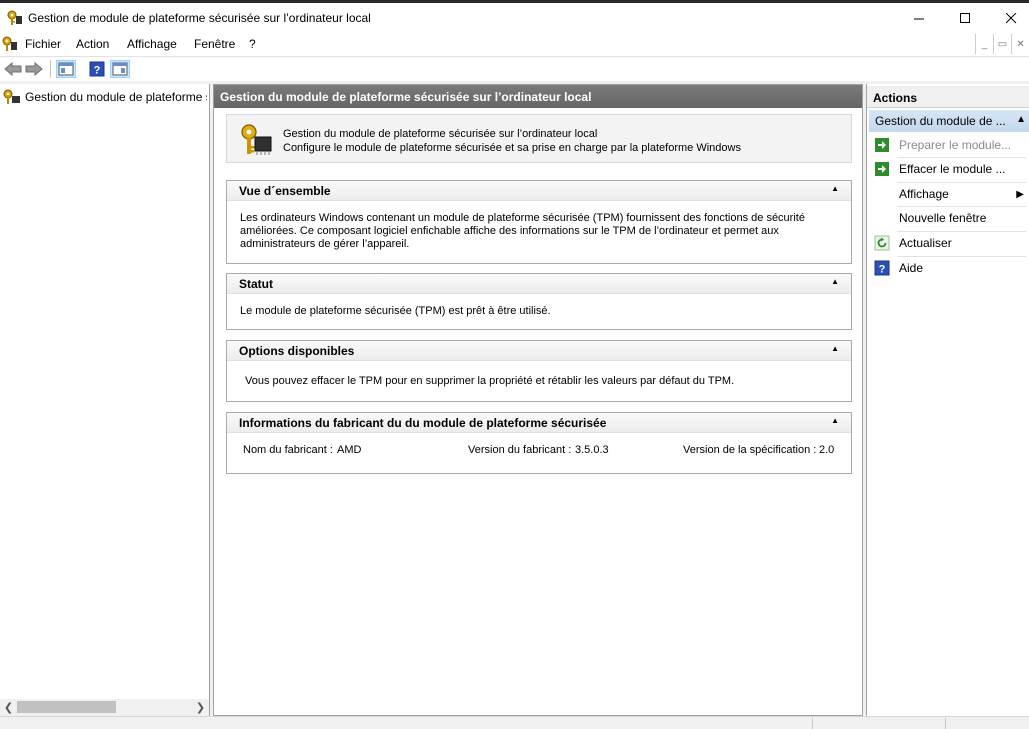  Describe the element at coordinates (252, 44) in the screenshot. I see `menu-help: ?` at that location.